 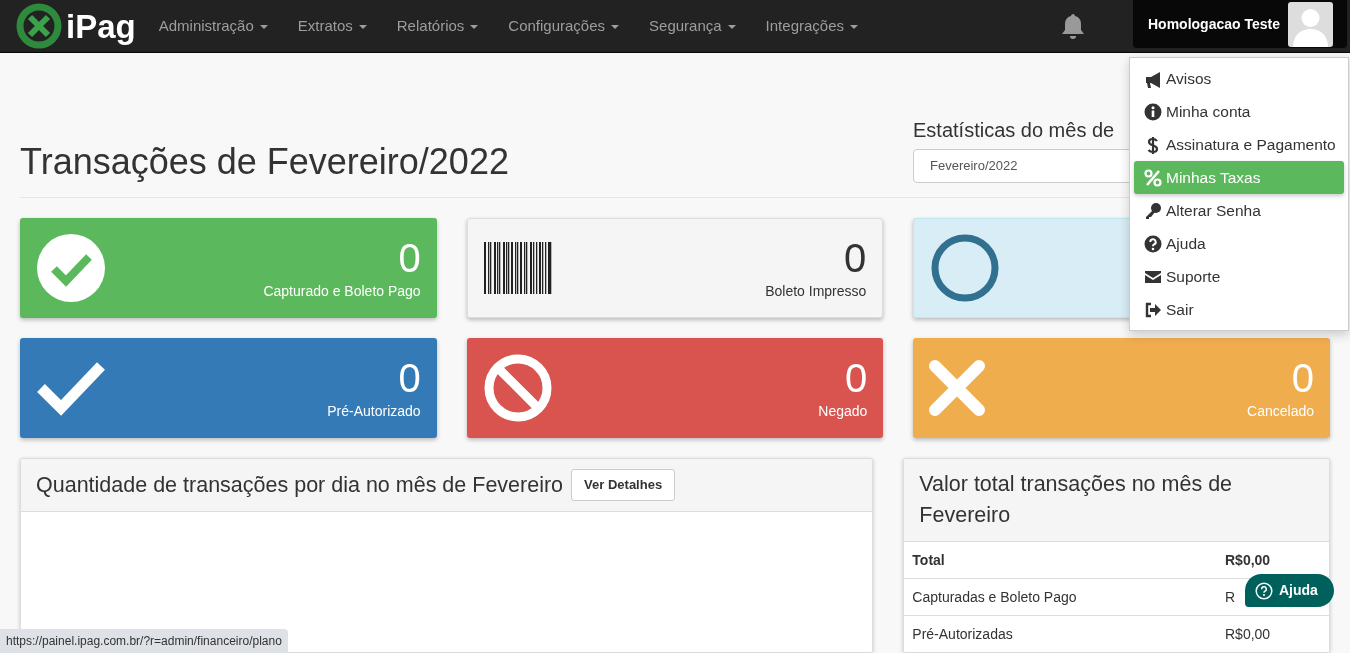 What do you see at coordinates (1239, 243) in the screenshot?
I see `menu-item: Ajuda` at bounding box center [1239, 243].